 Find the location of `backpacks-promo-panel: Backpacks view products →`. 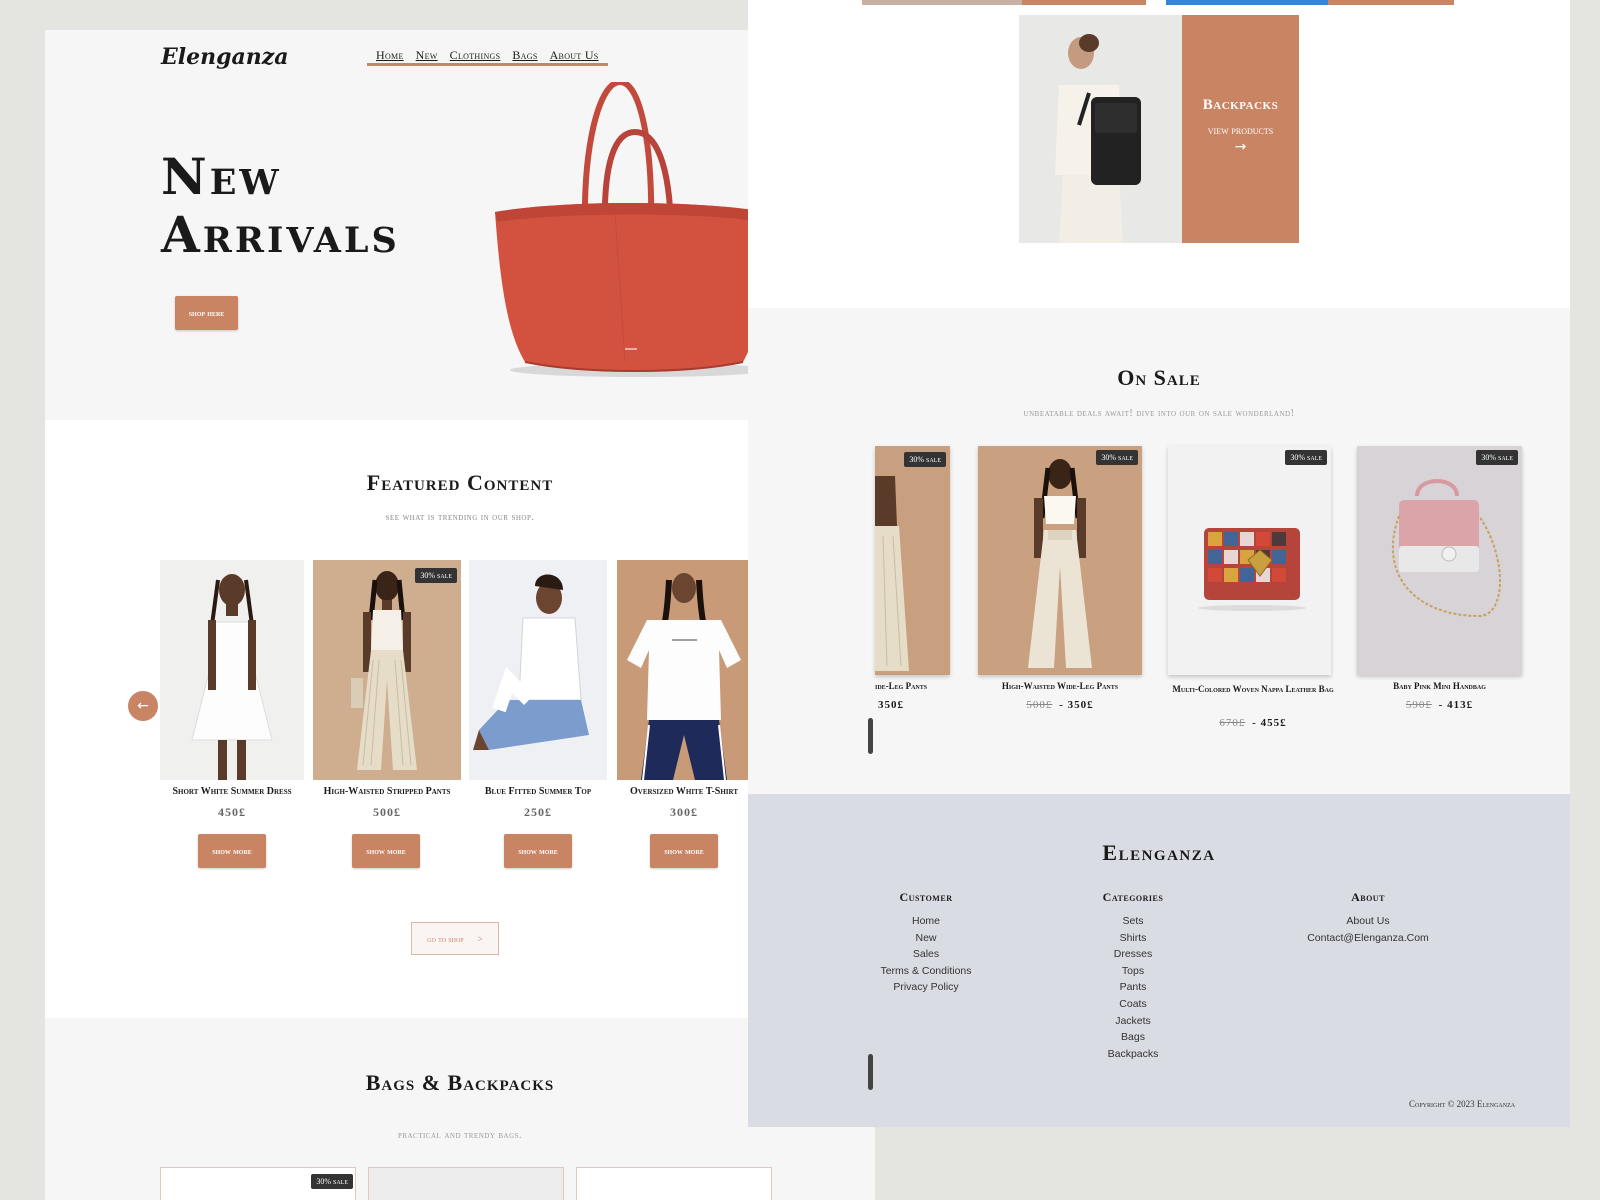

backpacks-promo-panel: Backpacks view products → is located at coordinates (1240, 129).